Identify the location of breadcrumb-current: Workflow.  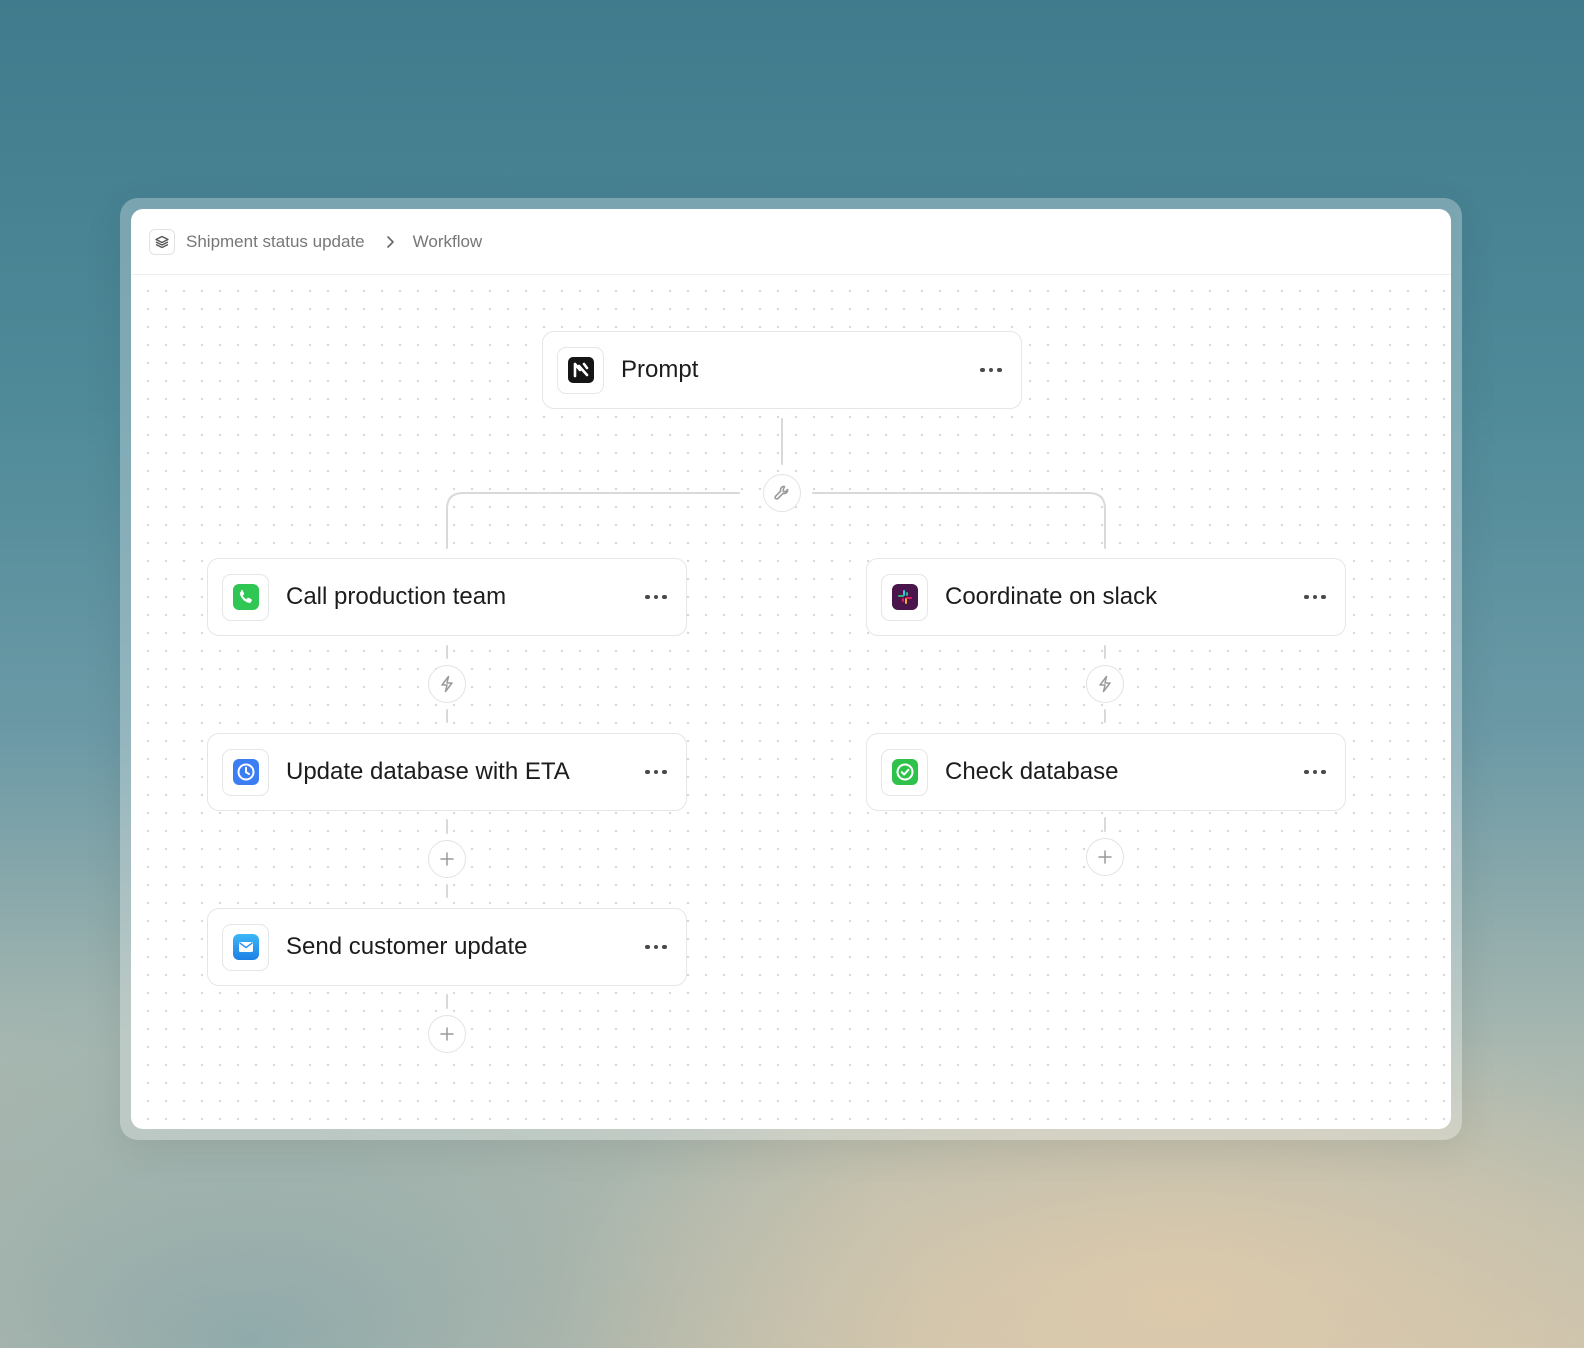
(447, 241).